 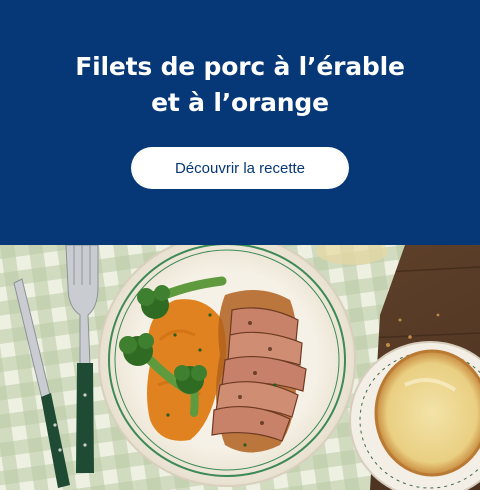 What do you see at coordinates (240, 102) in the screenshot?
I see `recipe-title-line-2: et à l’orange` at bounding box center [240, 102].